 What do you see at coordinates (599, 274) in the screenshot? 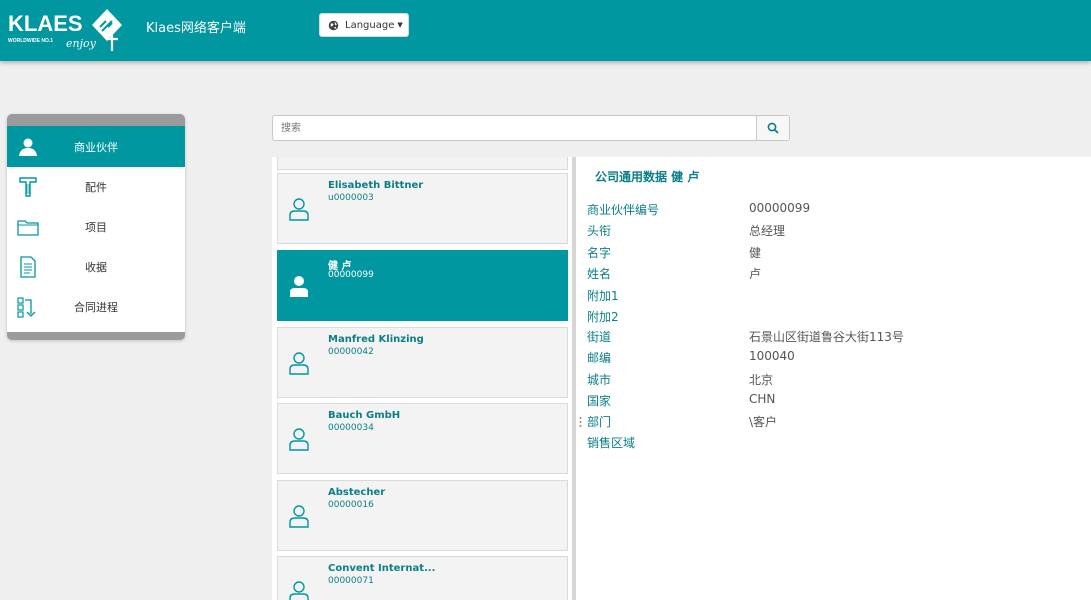
I see `field-label: 姓名` at bounding box center [599, 274].